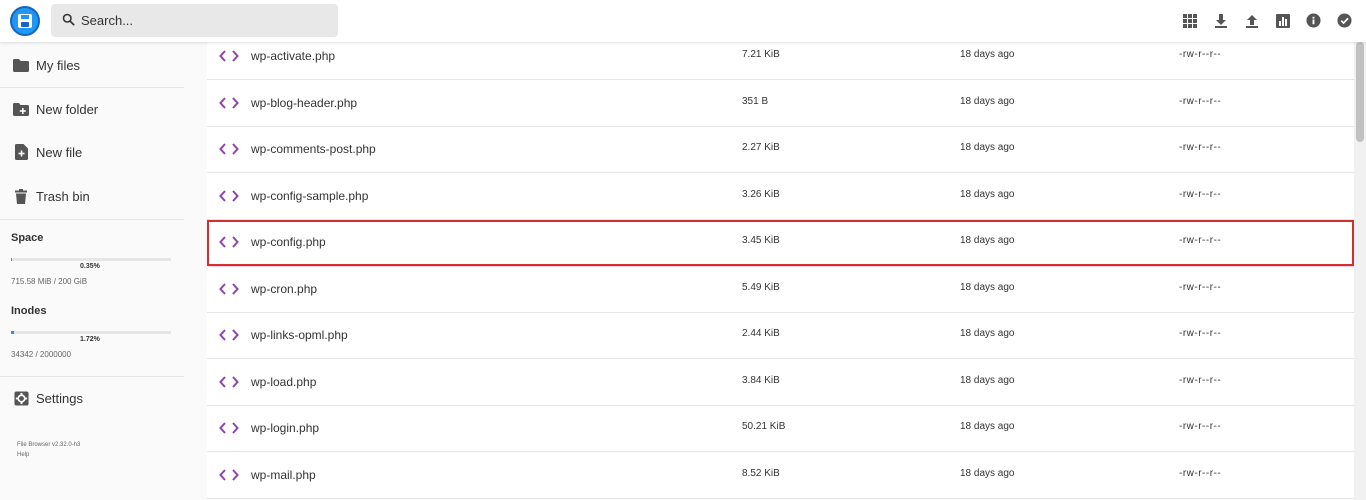 This screenshot has width=1366, height=500. What do you see at coordinates (67, 109) in the screenshot?
I see `sidebar-item-label: New folder` at bounding box center [67, 109].